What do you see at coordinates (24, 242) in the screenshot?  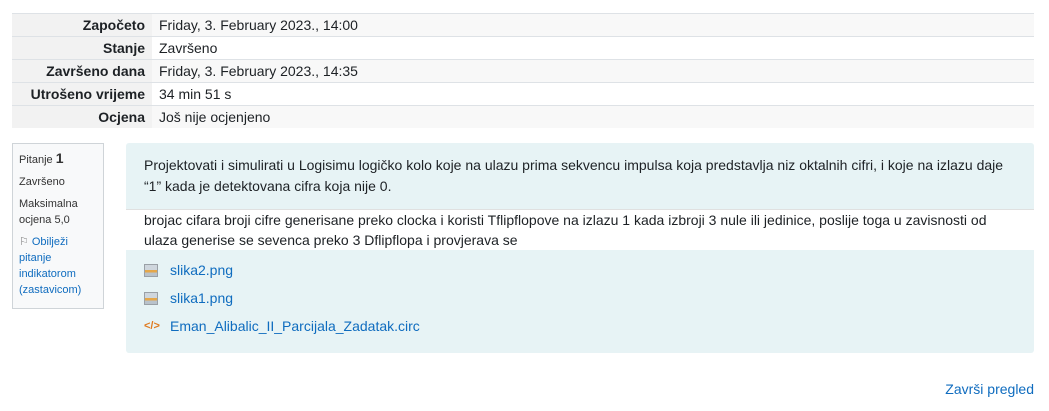 I see `flag-icon: ⚐` at bounding box center [24, 242].